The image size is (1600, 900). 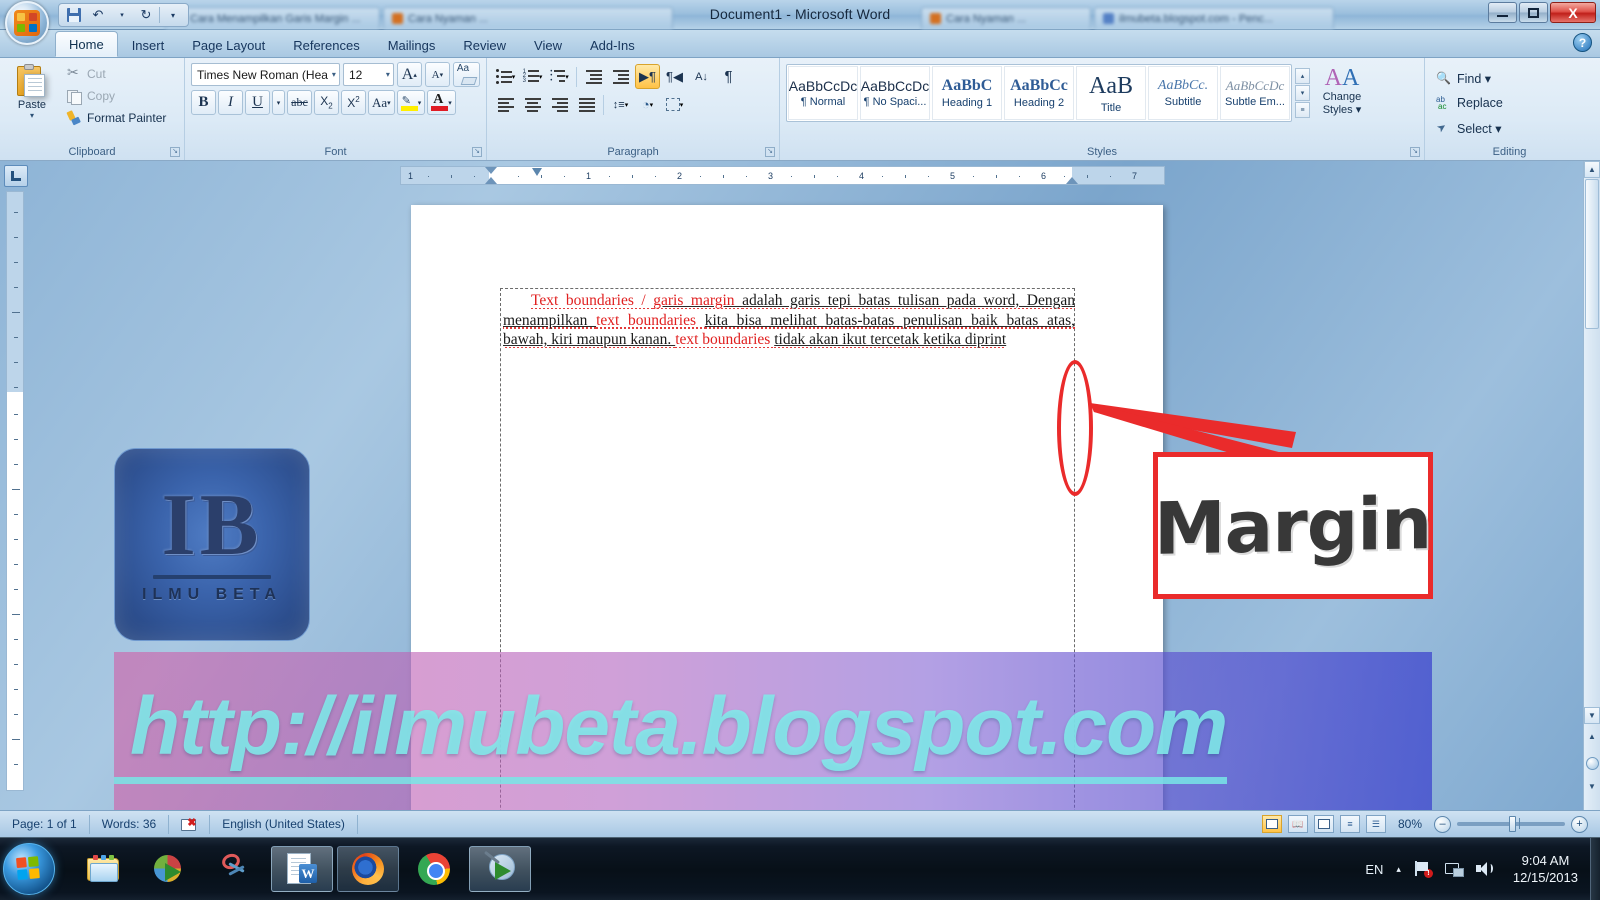 What do you see at coordinates (148, 45) in the screenshot?
I see `tab-insert: Insert` at bounding box center [148, 45].